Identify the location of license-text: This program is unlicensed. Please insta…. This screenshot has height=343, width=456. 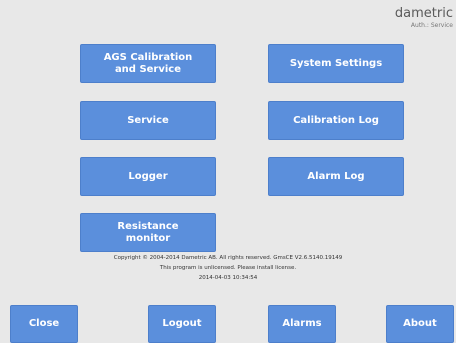
(228, 268).